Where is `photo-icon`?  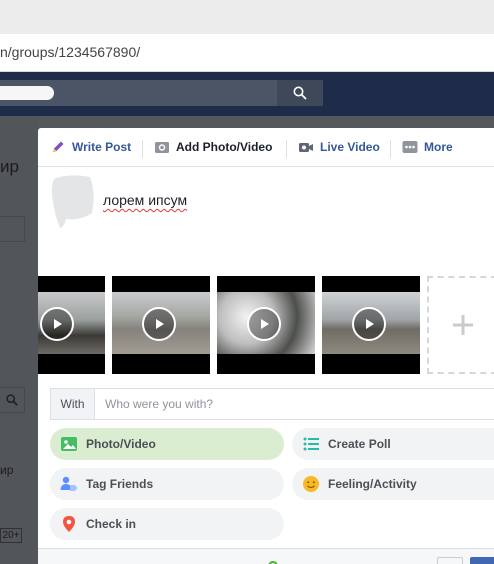 photo-icon is located at coordinates (69, 444).